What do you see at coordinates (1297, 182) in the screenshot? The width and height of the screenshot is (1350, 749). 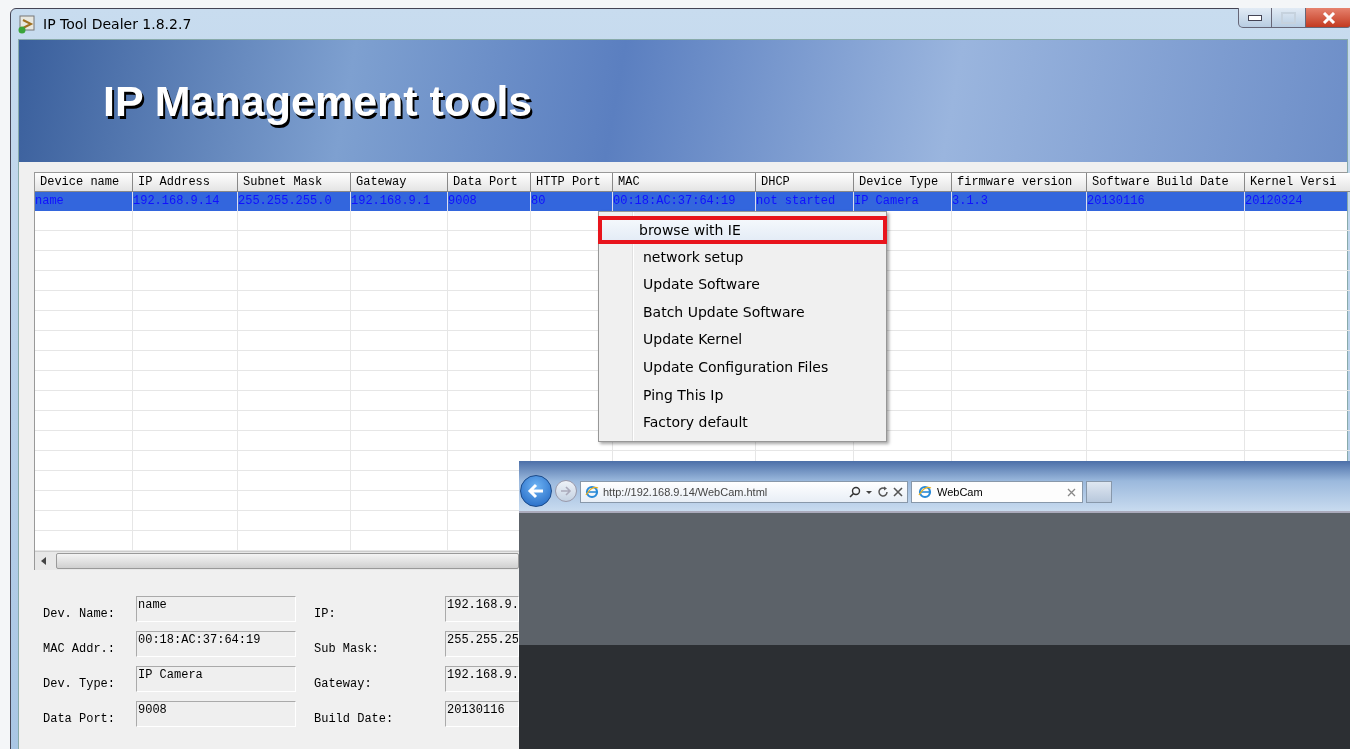 I see `column-header: Kernel Versi` at bounding box center [1297, 182].